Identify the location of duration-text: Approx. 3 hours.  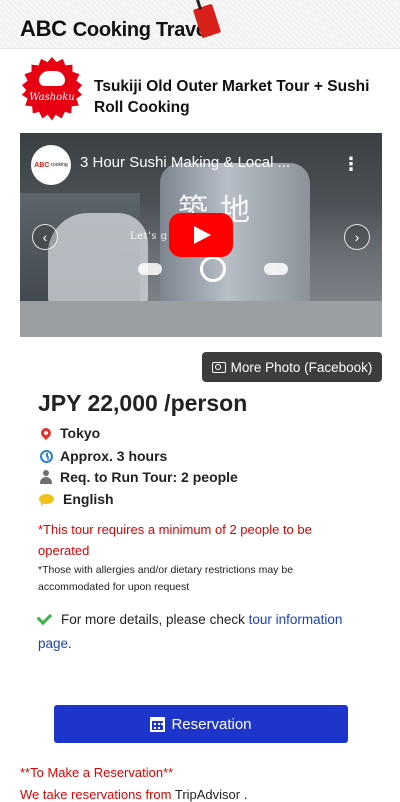
(114, 456).